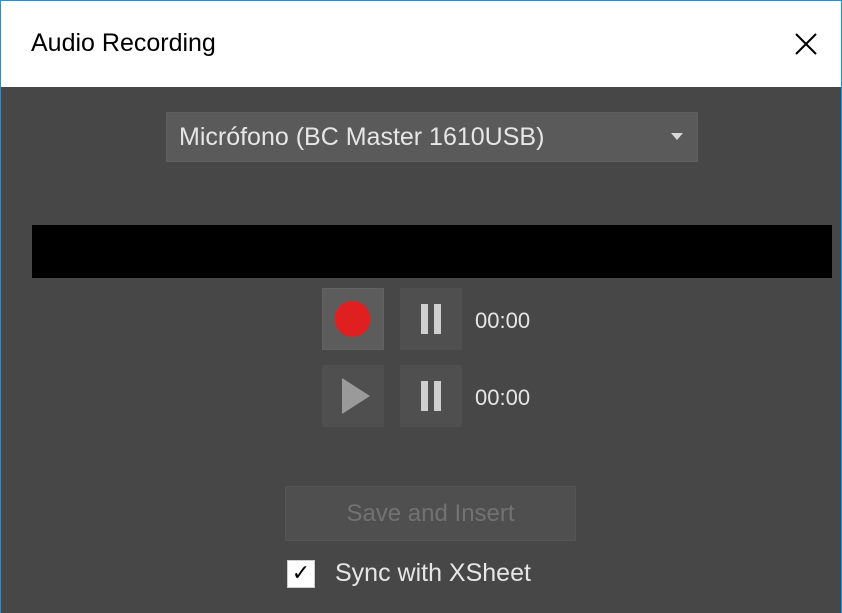 The image size is (842, 613). I want to click on record-icon, so click(353, 319).